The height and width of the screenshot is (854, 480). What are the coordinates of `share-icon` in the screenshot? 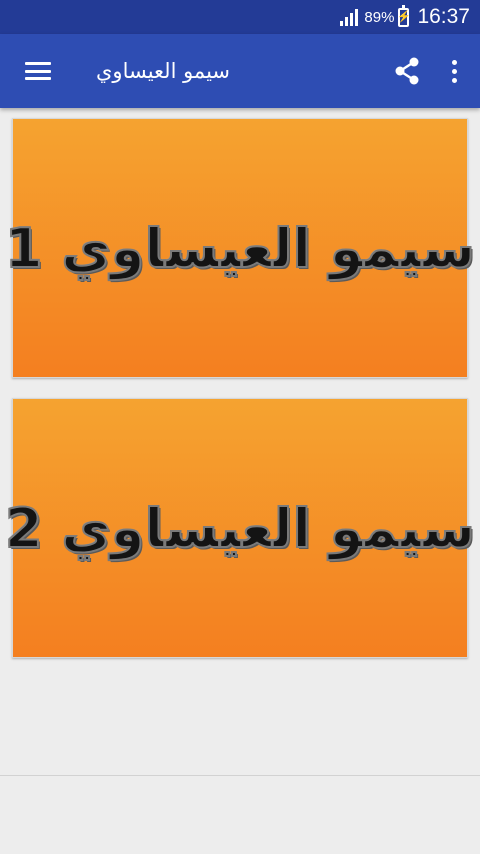 It's located at (407, 71).